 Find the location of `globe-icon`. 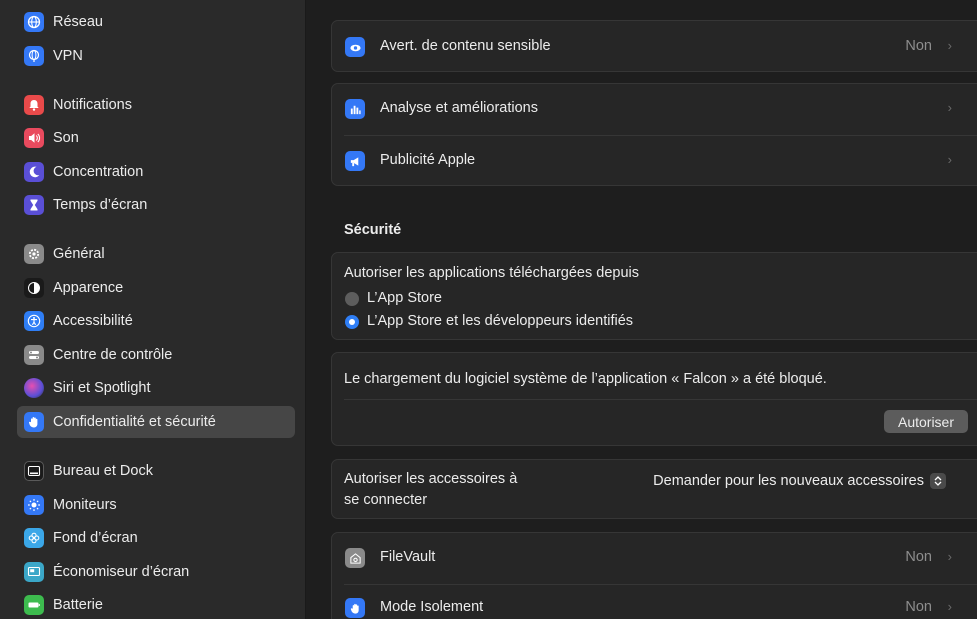

globe-icon is located at coordinates (34, 22).